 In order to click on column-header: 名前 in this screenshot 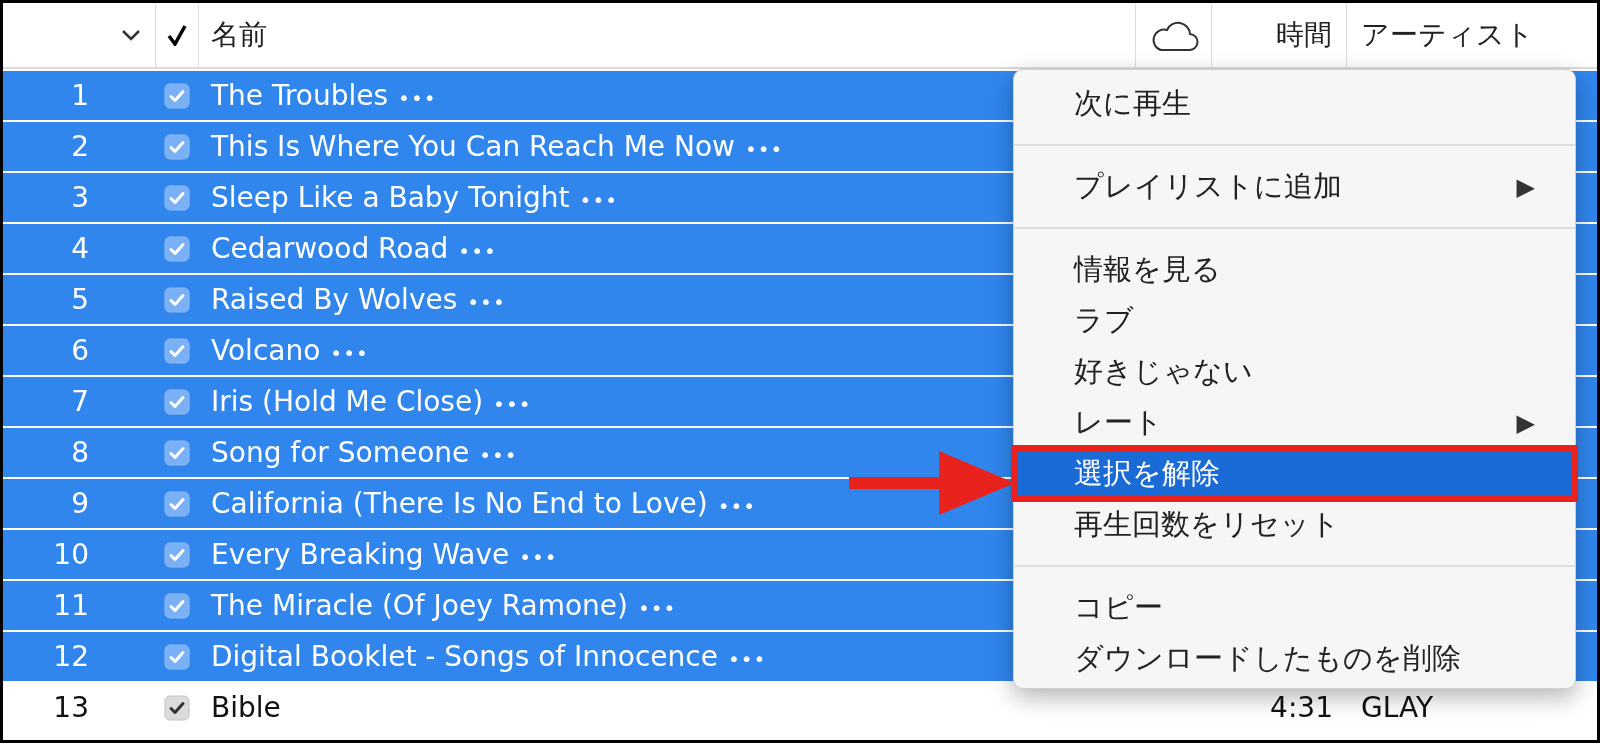, I will do `click(239, 35)`.